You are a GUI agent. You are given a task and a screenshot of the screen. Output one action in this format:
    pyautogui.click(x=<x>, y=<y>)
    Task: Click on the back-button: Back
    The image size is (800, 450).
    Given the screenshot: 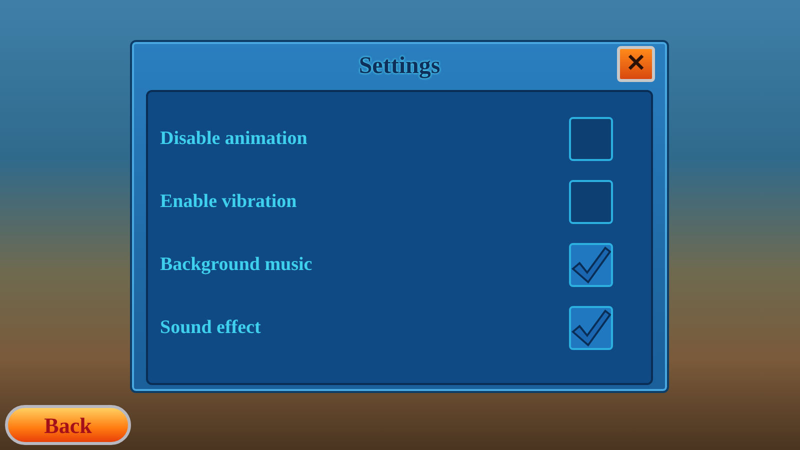 What is the action you would take?
    pyautogui.click(x=68, y=425)
    